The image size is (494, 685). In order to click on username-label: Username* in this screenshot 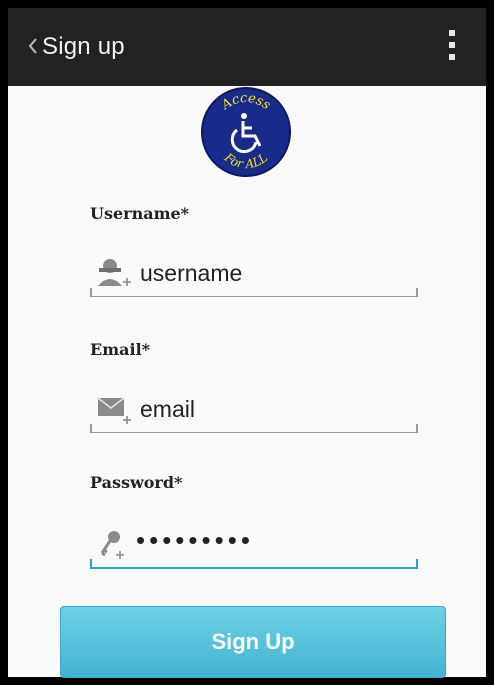, I will do `click(140, 213)`.